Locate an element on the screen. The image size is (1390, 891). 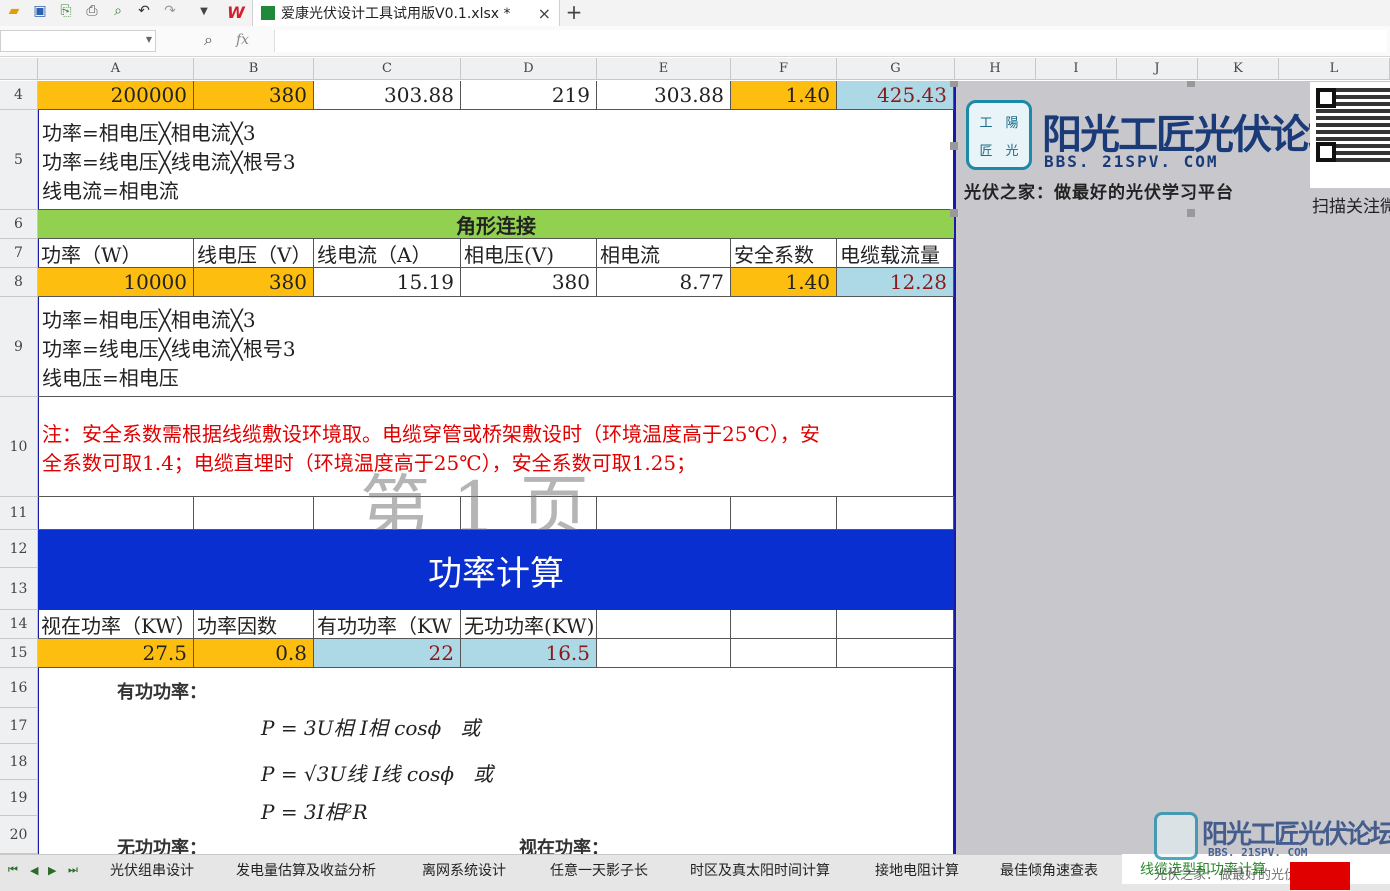
column-header-h: H is located at coordinates (995, 69).